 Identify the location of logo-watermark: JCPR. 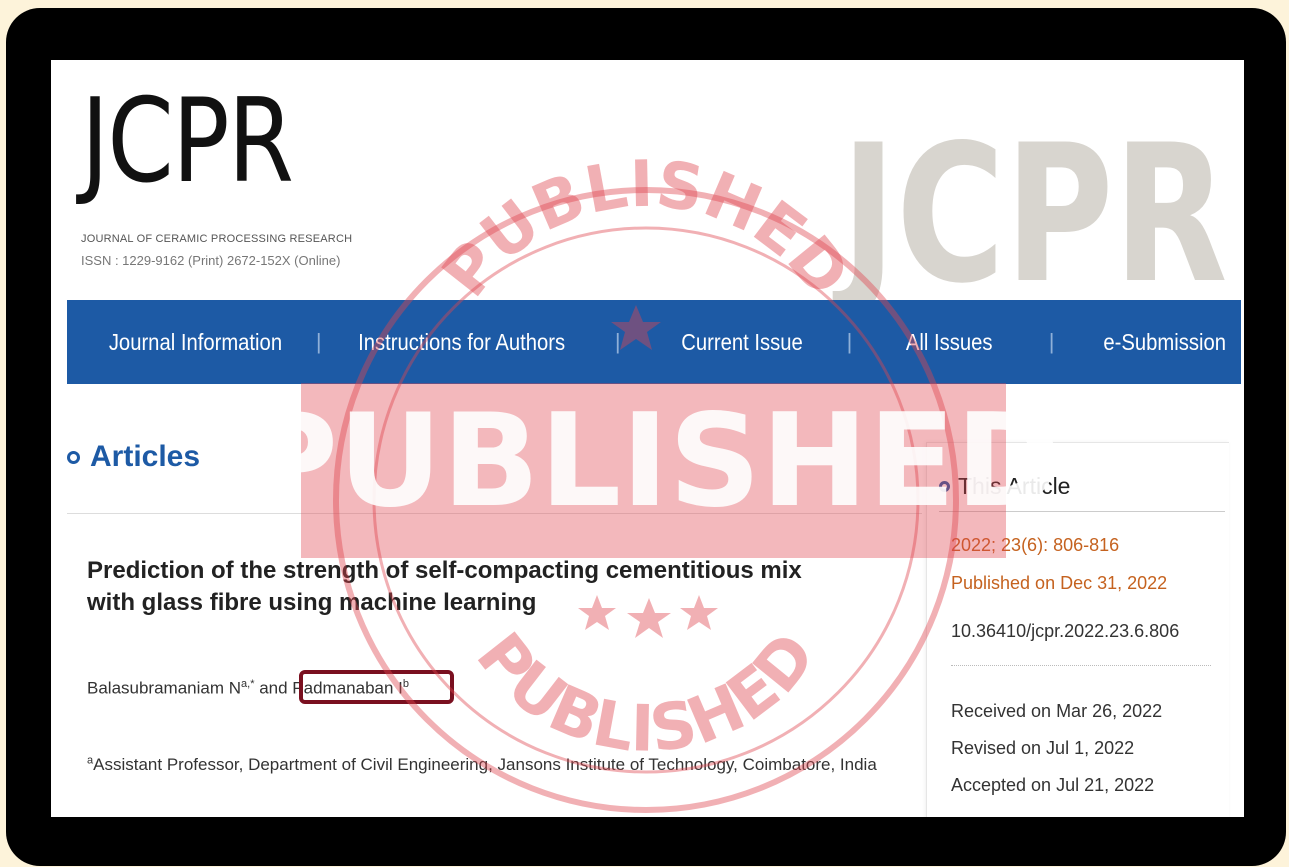
(1034, 214).